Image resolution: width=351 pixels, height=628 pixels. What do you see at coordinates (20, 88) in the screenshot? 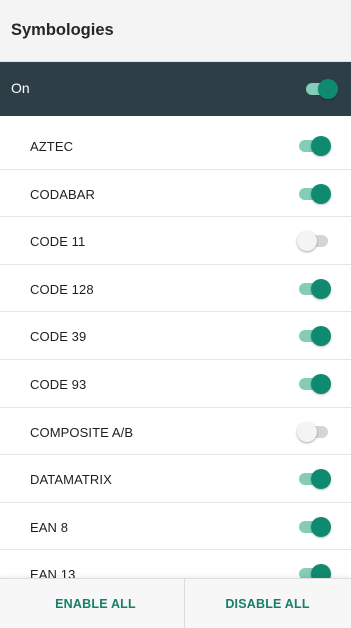
I see `master-switch-label: On` at bounding box center [20, 88].